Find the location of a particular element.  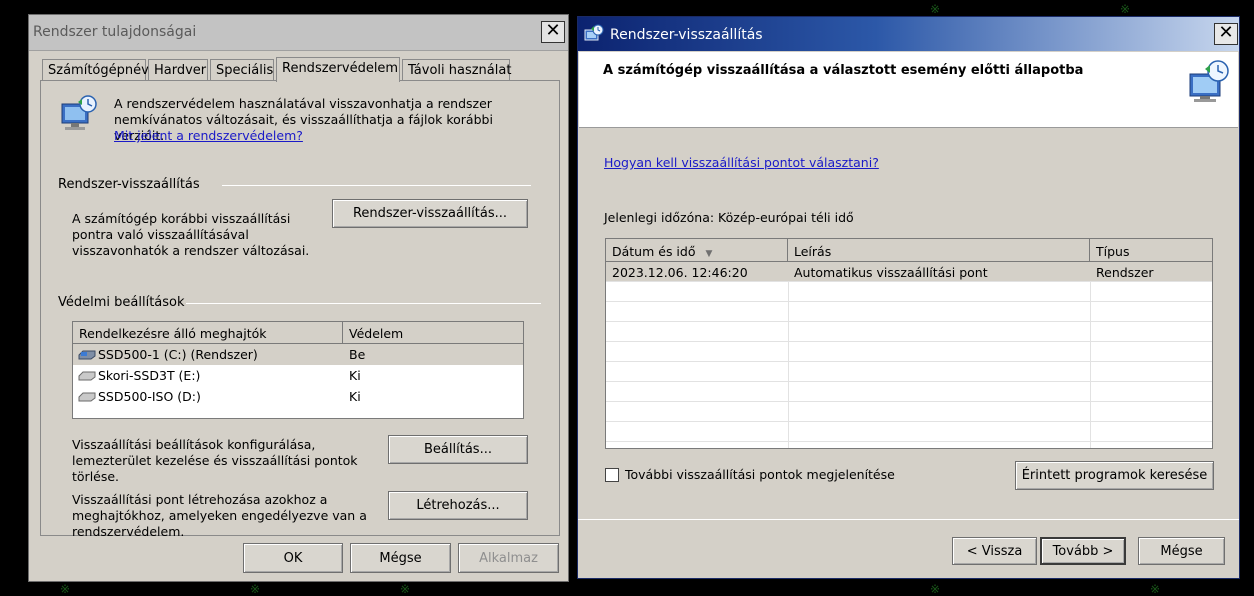

drive-name: SSD500-ISO (D:) is located at coordinates (149, 396).